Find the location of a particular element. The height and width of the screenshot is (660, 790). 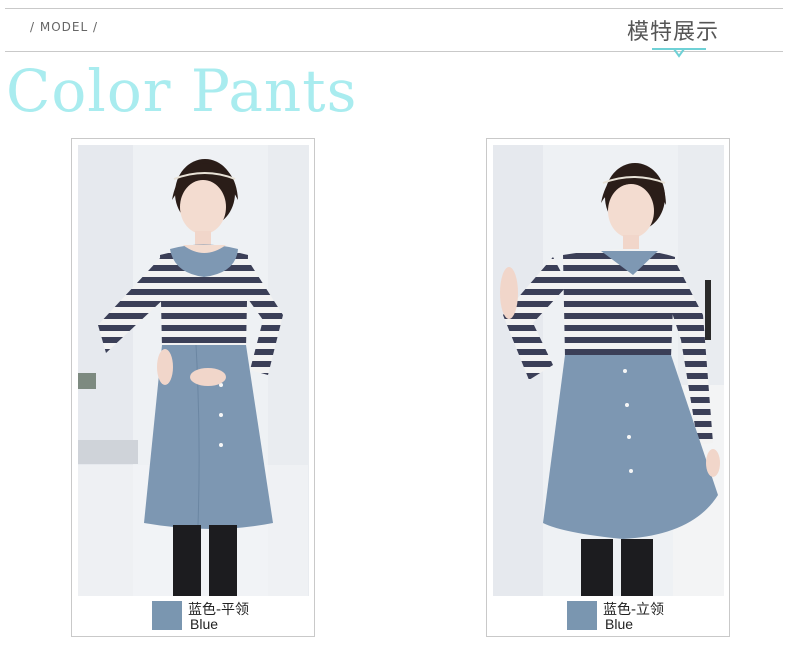

chevron-down-icon is located at coordinates (679, 53).